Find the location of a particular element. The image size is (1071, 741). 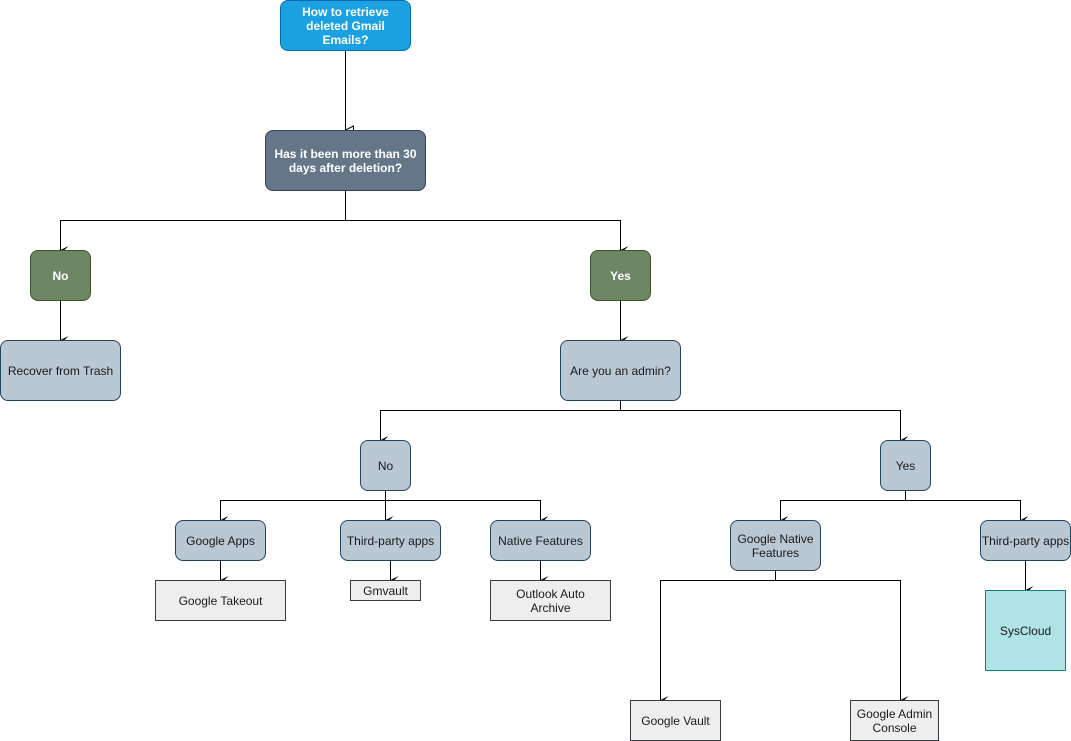

edge-q30-to-no is located at coordinates (203, 222).